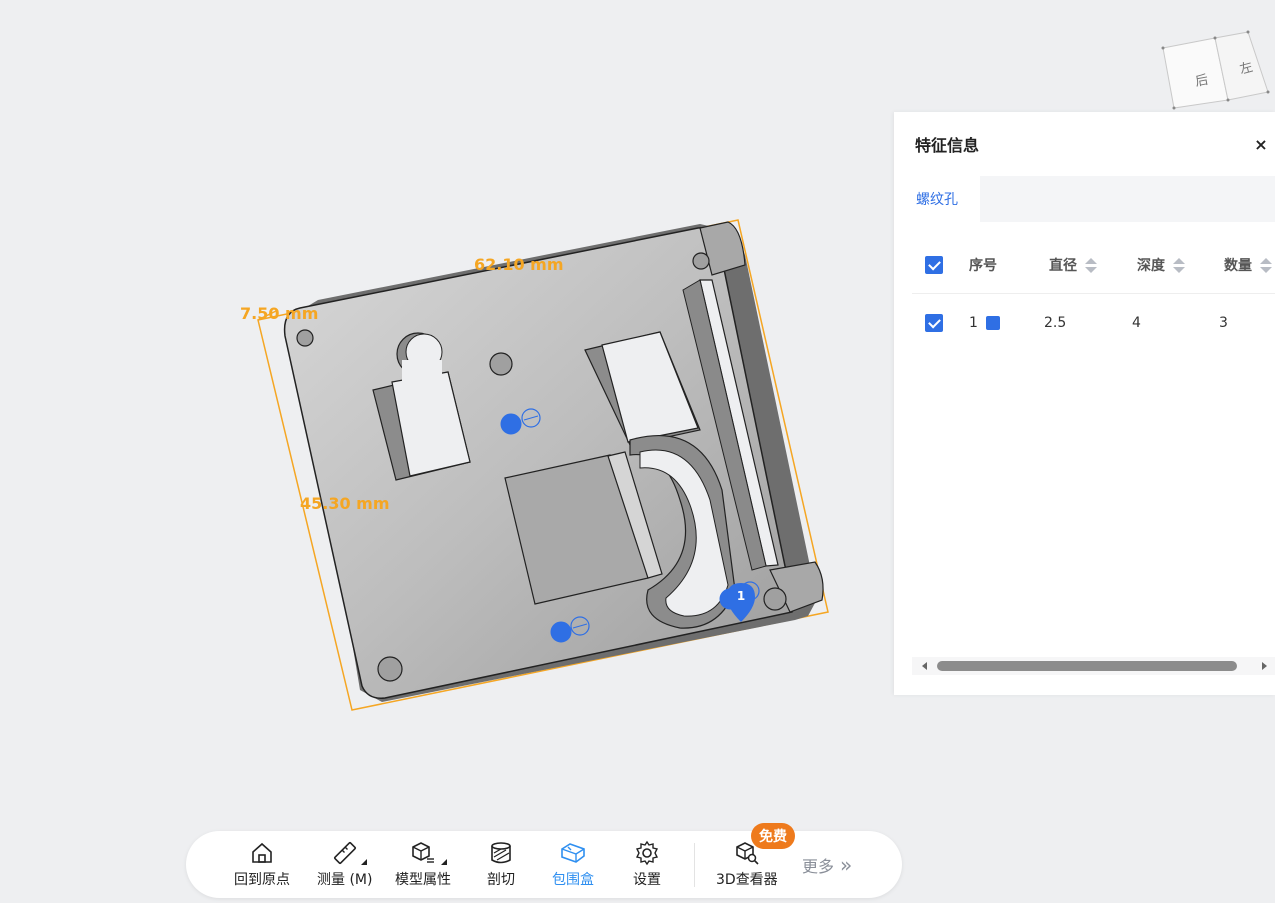 The width and height of the screenshot is (1275, 903). What do you see at coordinates (1063, 266) in the screenshot?
I see `column-diameter: 直径` at bounding box center [1063, 266].